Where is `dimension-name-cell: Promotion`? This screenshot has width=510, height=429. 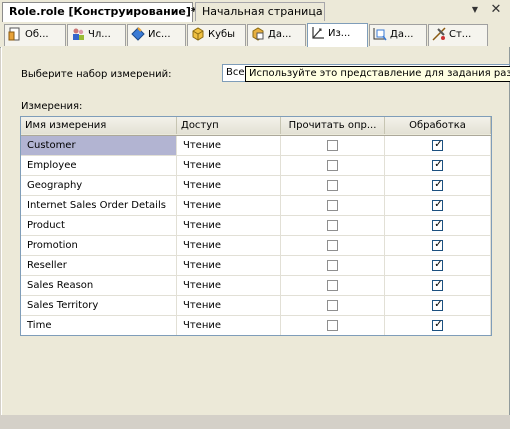
dimension-name-cell: Promotion is located at coordinates (99, 245).